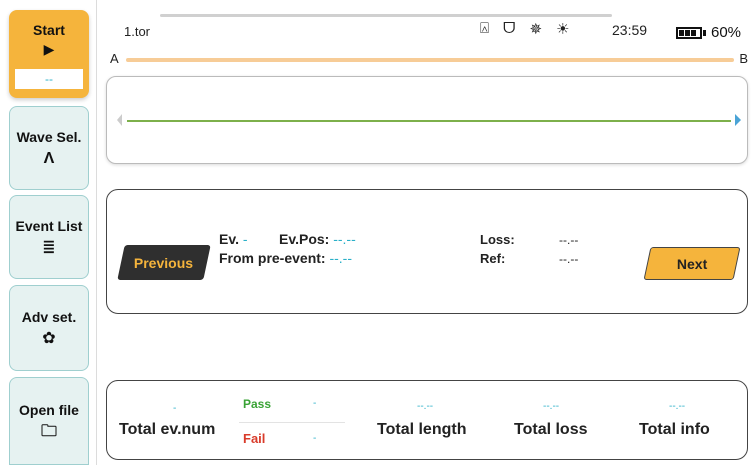 Image resolution: width=754 pixels, height=465 pixels. Describe the element at coordinates (49, 237) in the screenshot. I see `event-list-button: Event List ≣` at that location.